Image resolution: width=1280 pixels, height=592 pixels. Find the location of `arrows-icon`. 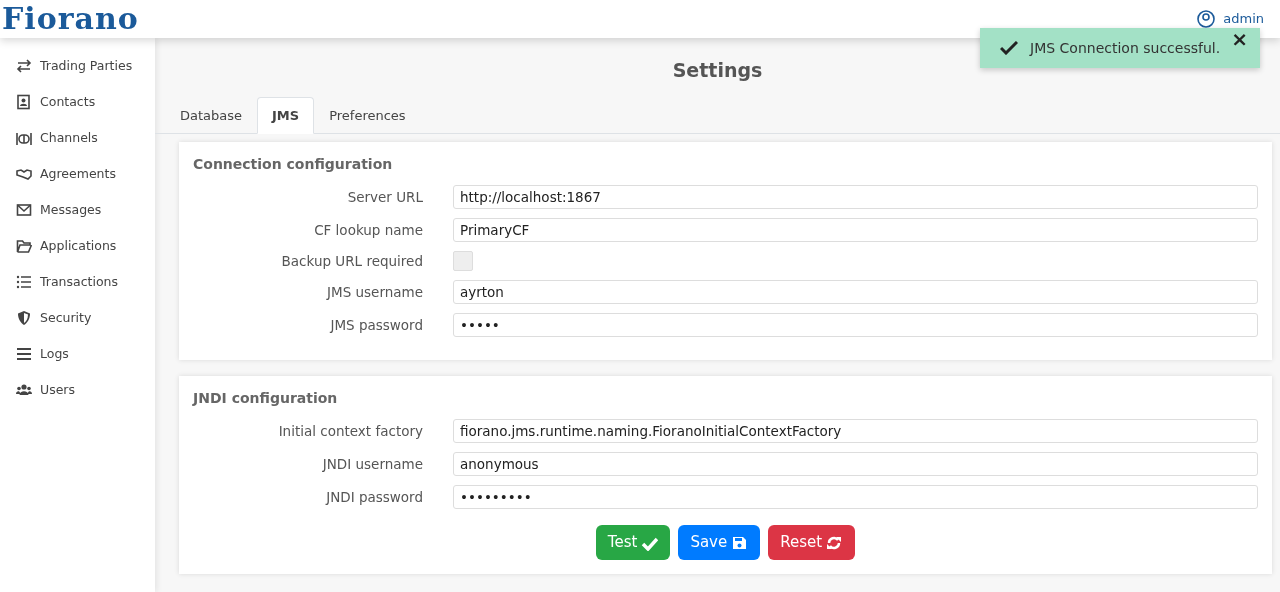

arrows-icon is located at coordinates (24, 66).